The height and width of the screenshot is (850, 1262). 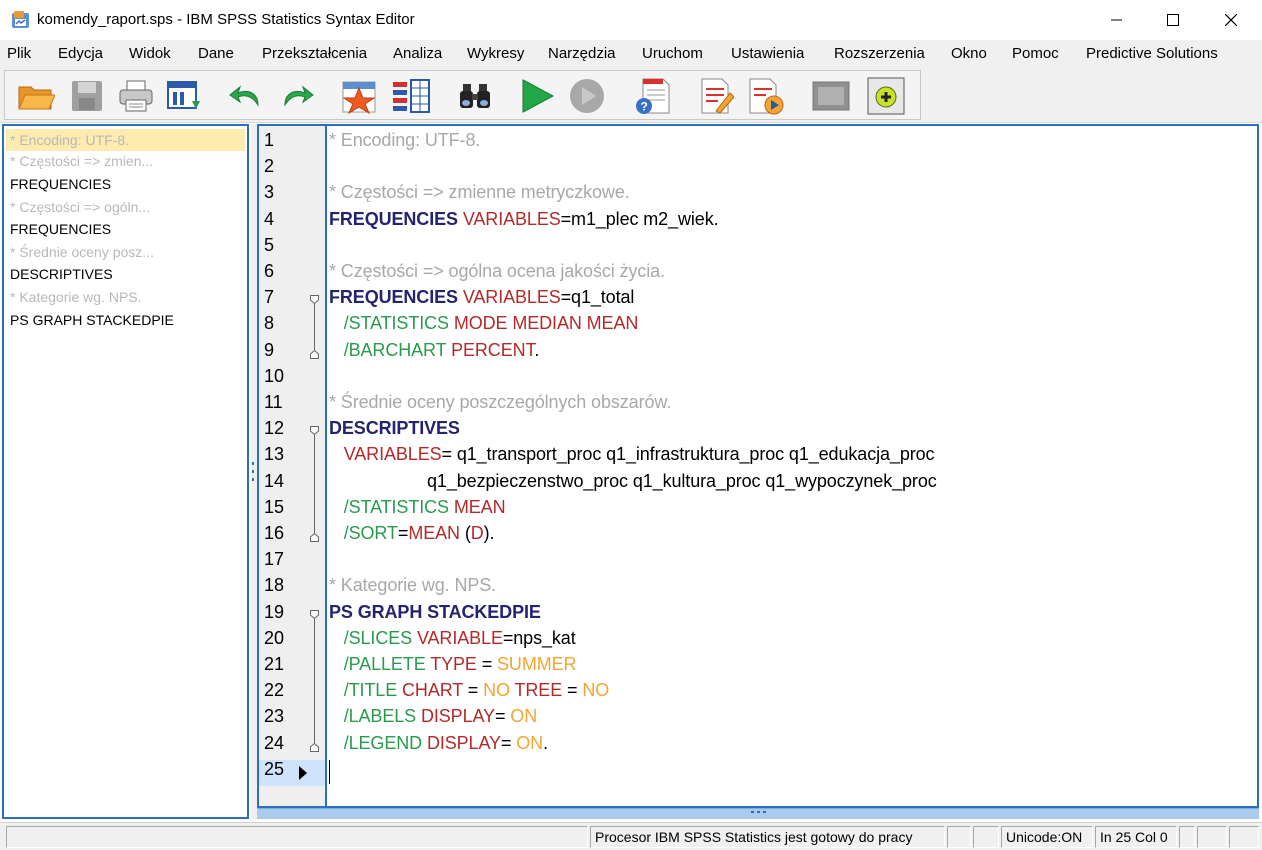 I want to click on find-icon, so click(x=475, y=96).